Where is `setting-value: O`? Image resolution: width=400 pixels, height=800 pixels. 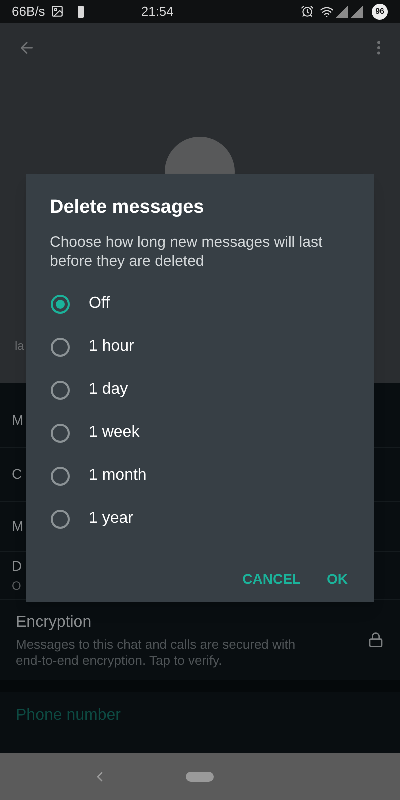
setting-value: O is located at coordinates (17, 586).